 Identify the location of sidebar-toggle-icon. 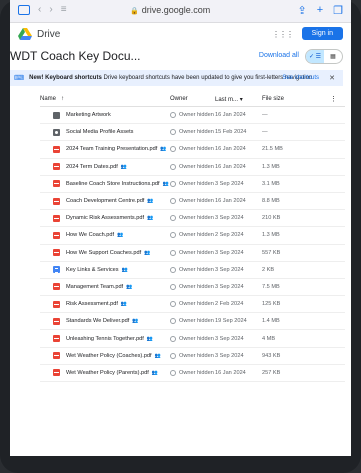
(24, 10).